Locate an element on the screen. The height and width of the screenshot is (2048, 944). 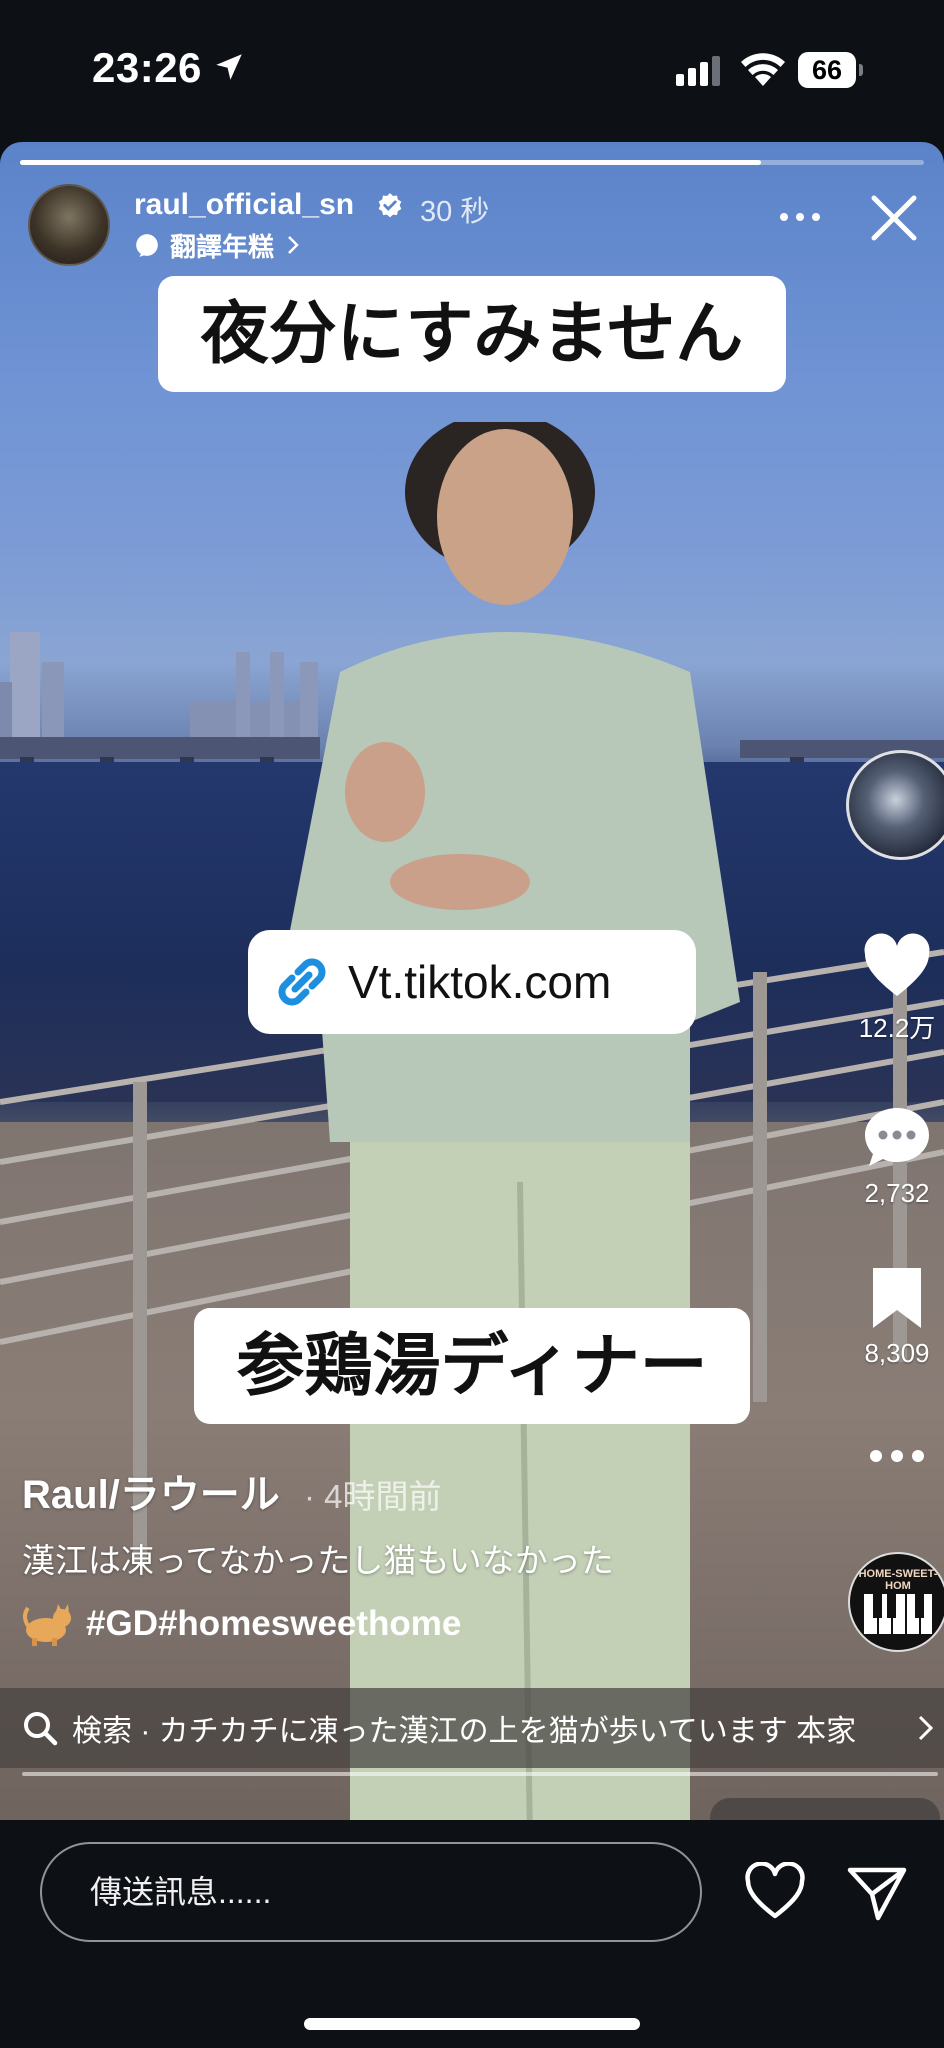
music-disc-label: HOME-SWEET-HOM is located at coordinates (898, 1580).